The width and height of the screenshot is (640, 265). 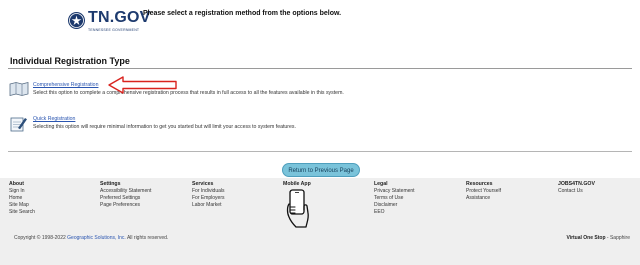 I want to click on footer-link-preferred-settings: Preferred Settings, so click(x=125, y=198).